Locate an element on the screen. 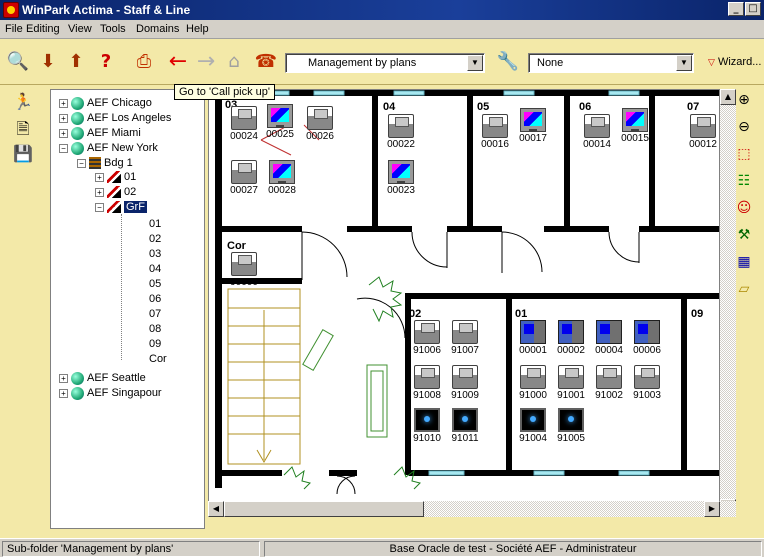 The image size is (764, 557). menu-domains: Domains is located at coordinates (157, 29).